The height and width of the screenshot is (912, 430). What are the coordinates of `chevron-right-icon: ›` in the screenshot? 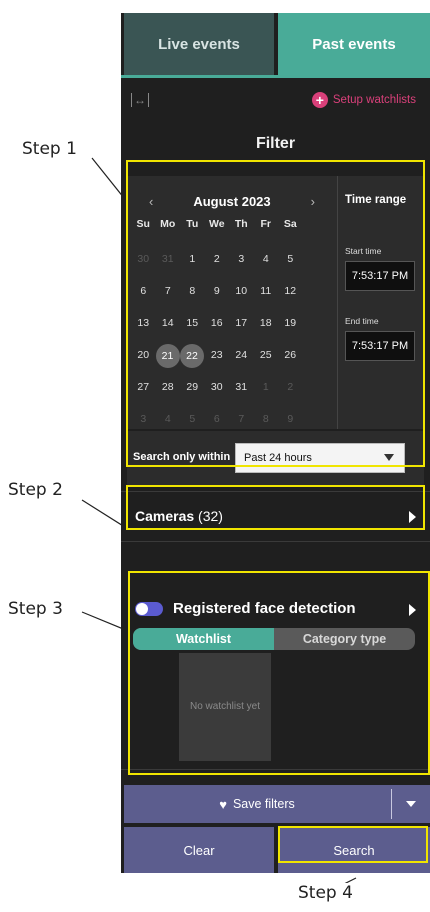 It's located at (313, 201).